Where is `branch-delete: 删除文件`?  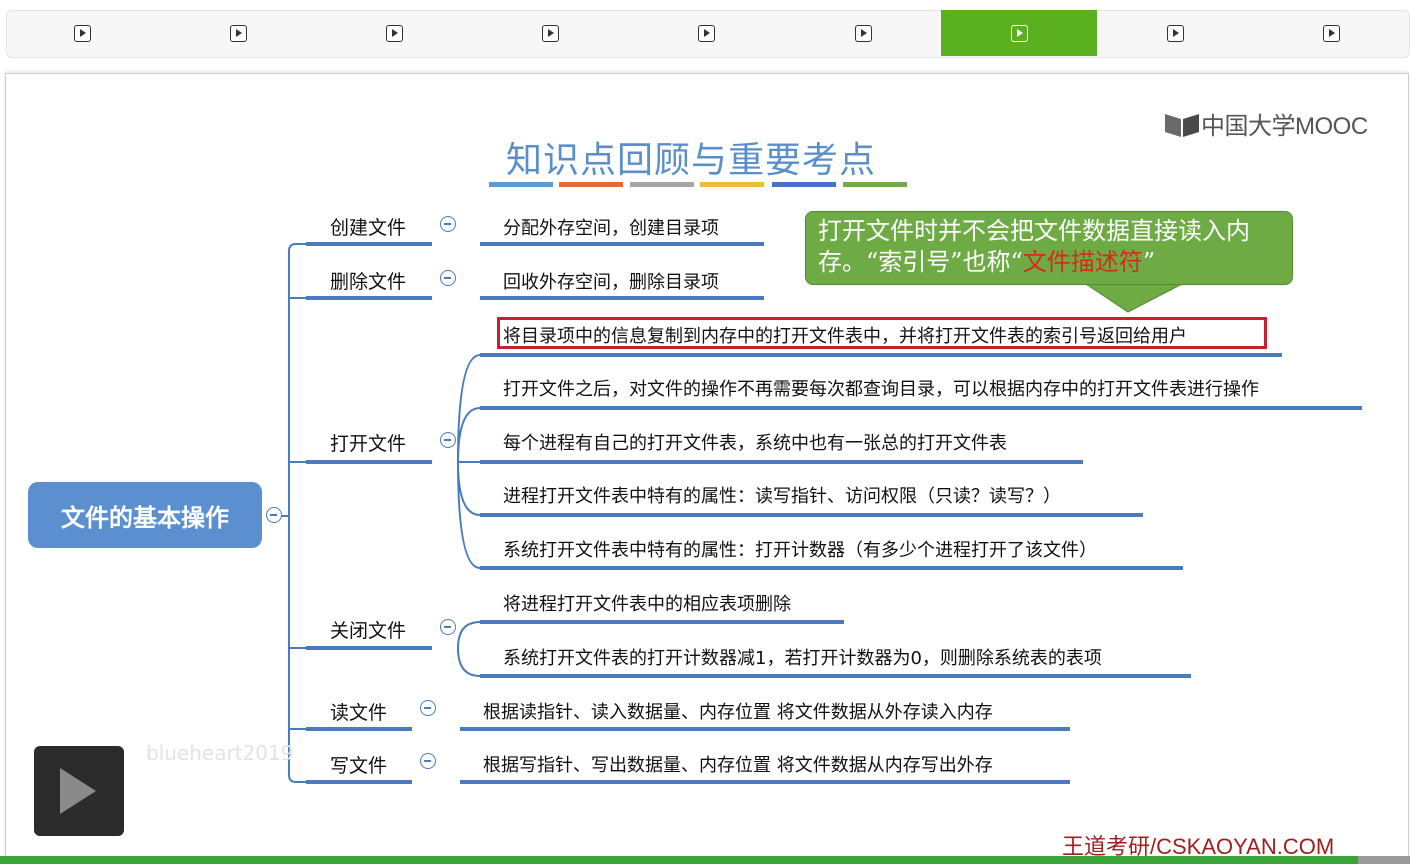
branch-delete: 删除文件 is located at coordinates (368, 280).